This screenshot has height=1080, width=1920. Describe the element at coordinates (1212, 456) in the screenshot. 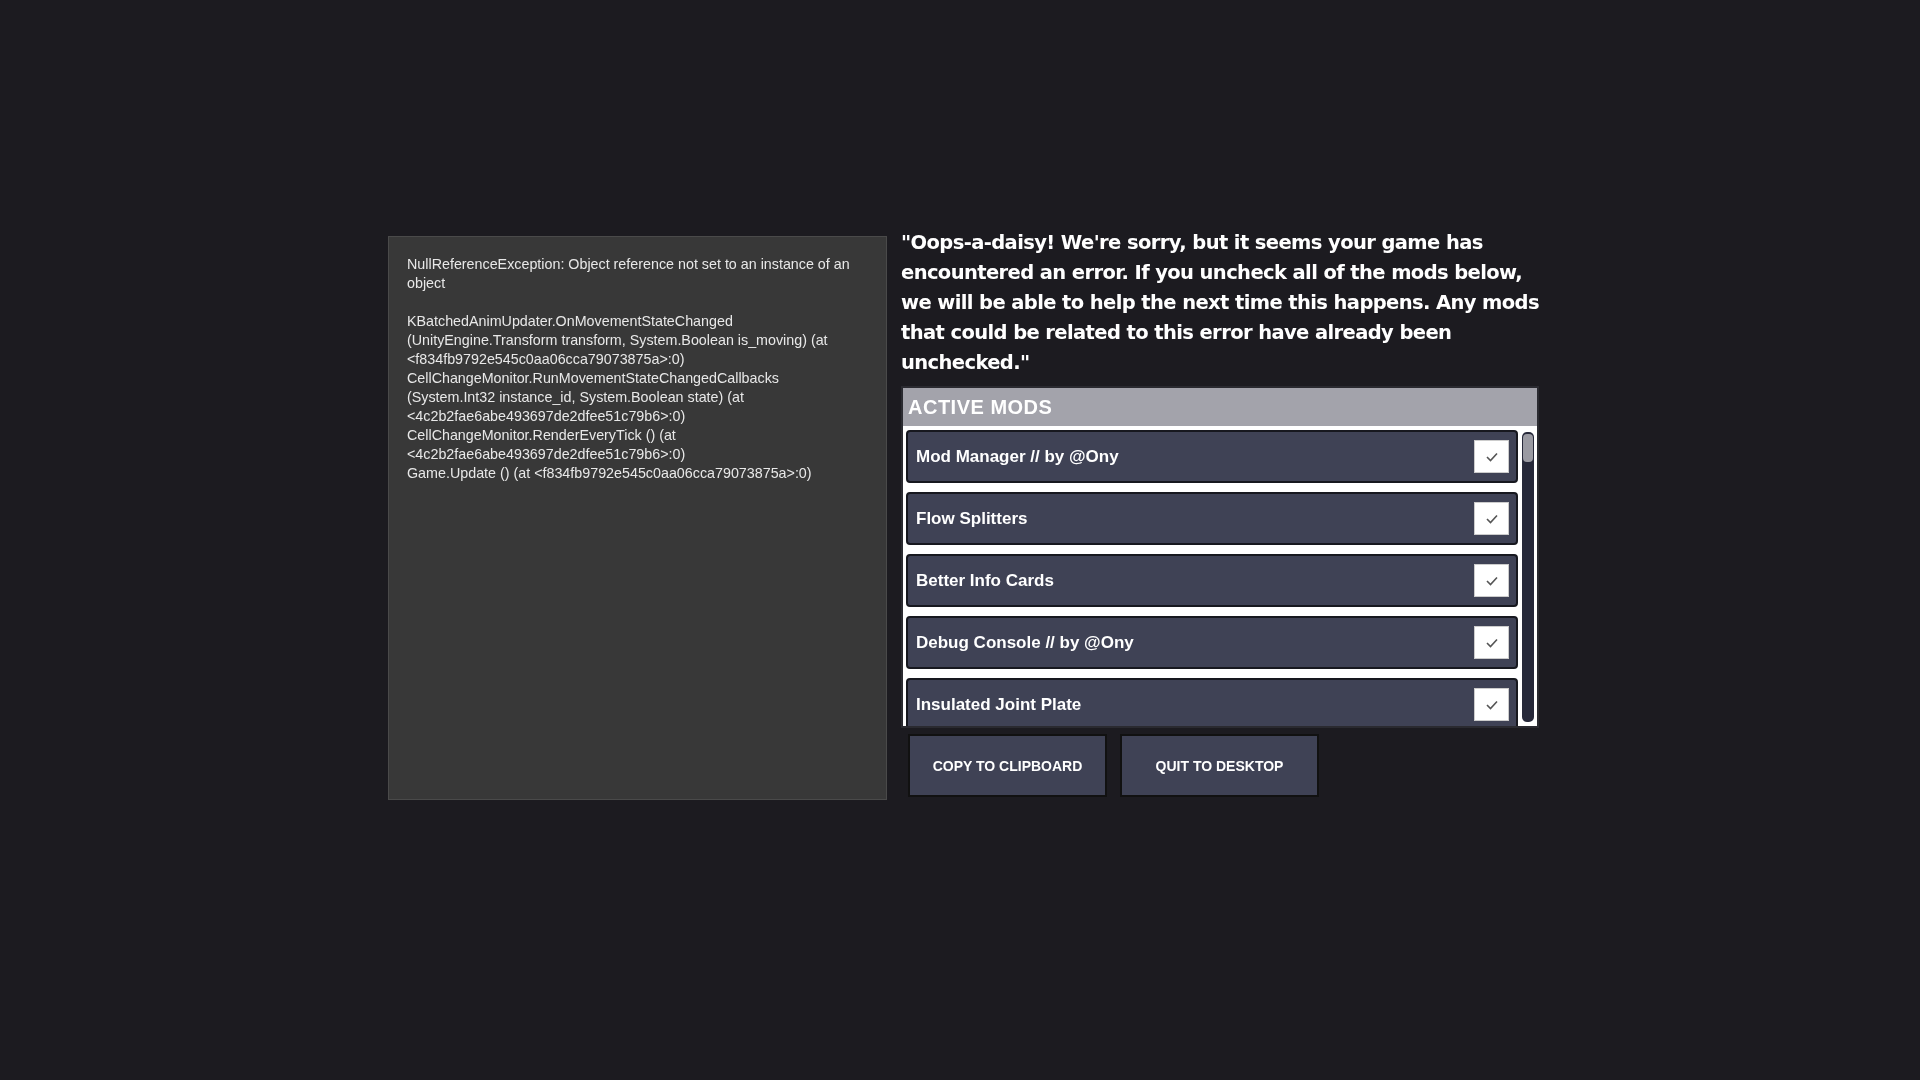

I see `mod-row: Mod Manager // by @Ony` at that location.